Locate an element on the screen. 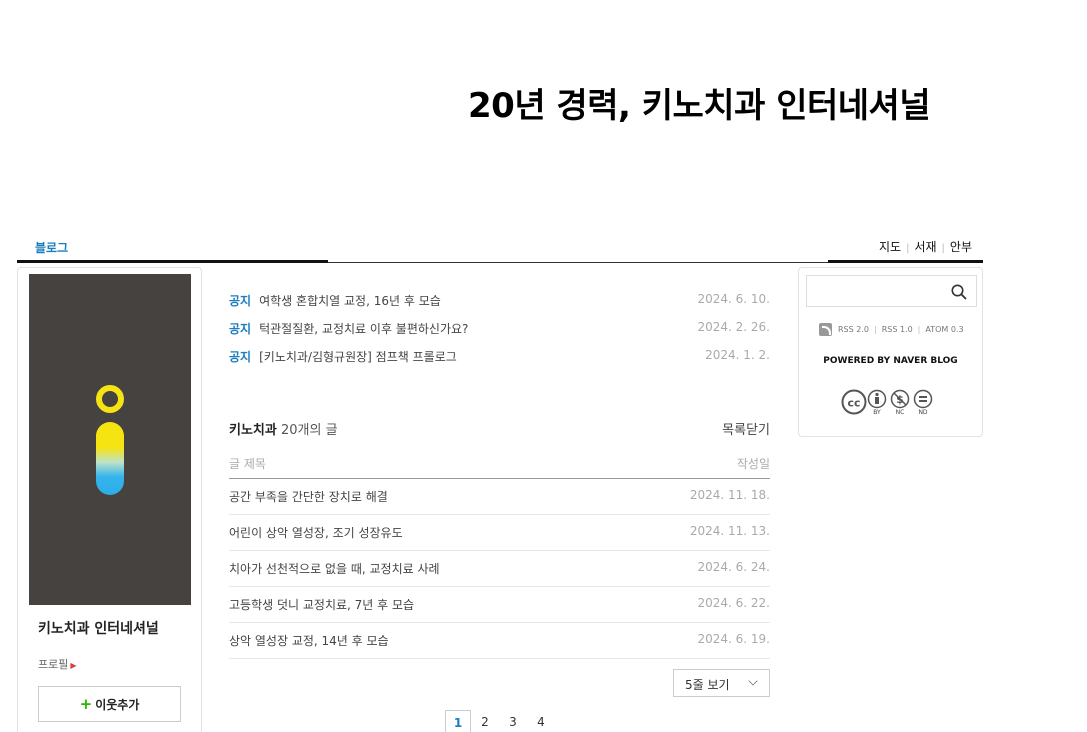 The width and height of the screenshot is (1087, 732). nc-icon: $ NC is located at coordinates (900, 402).